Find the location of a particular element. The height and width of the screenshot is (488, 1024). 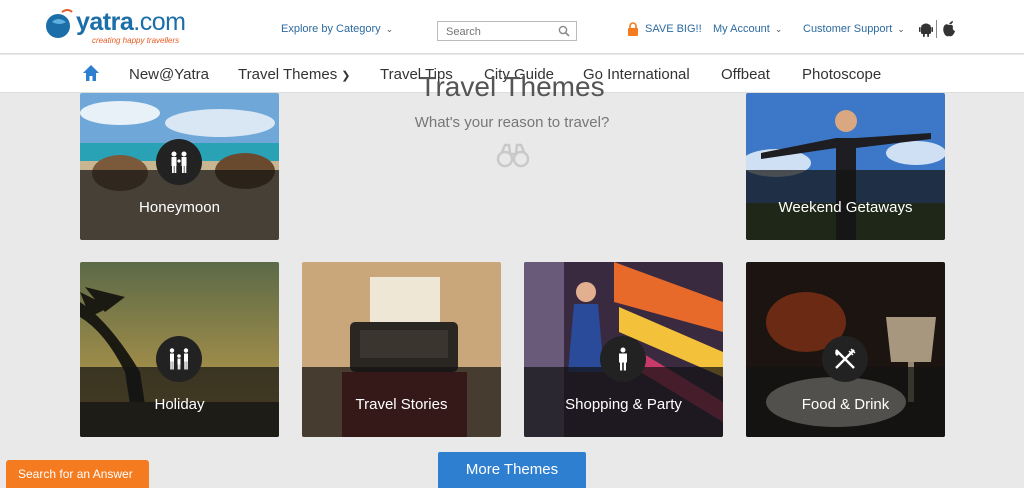

tile-label: Travel Stories is located at coordinates (401, 404).